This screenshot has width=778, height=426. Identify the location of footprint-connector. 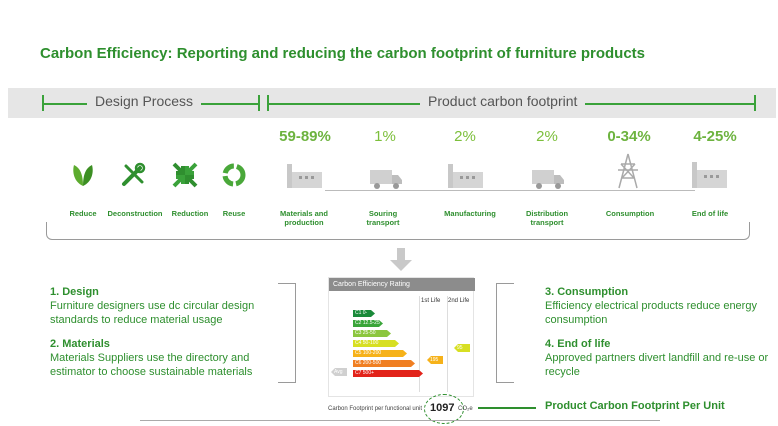
(510, 190).